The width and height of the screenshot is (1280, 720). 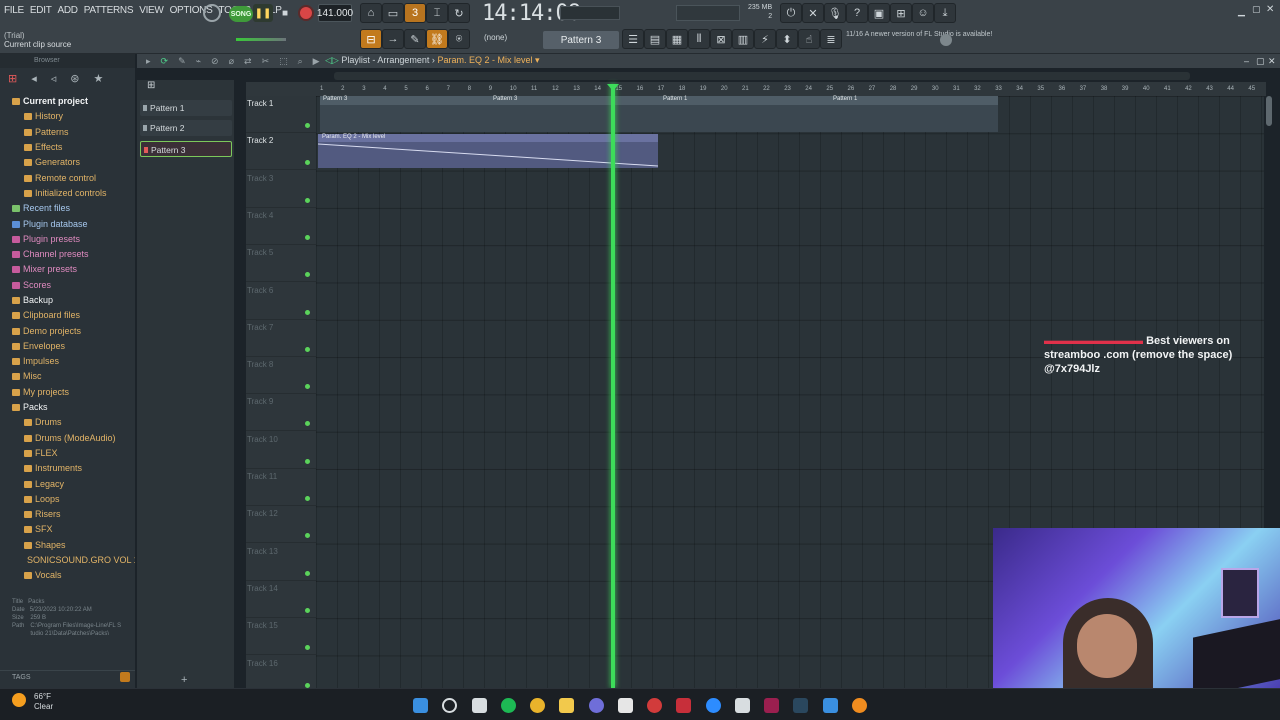 I want to click on pattern-song-knob-icon, so click(x=212, y=13).